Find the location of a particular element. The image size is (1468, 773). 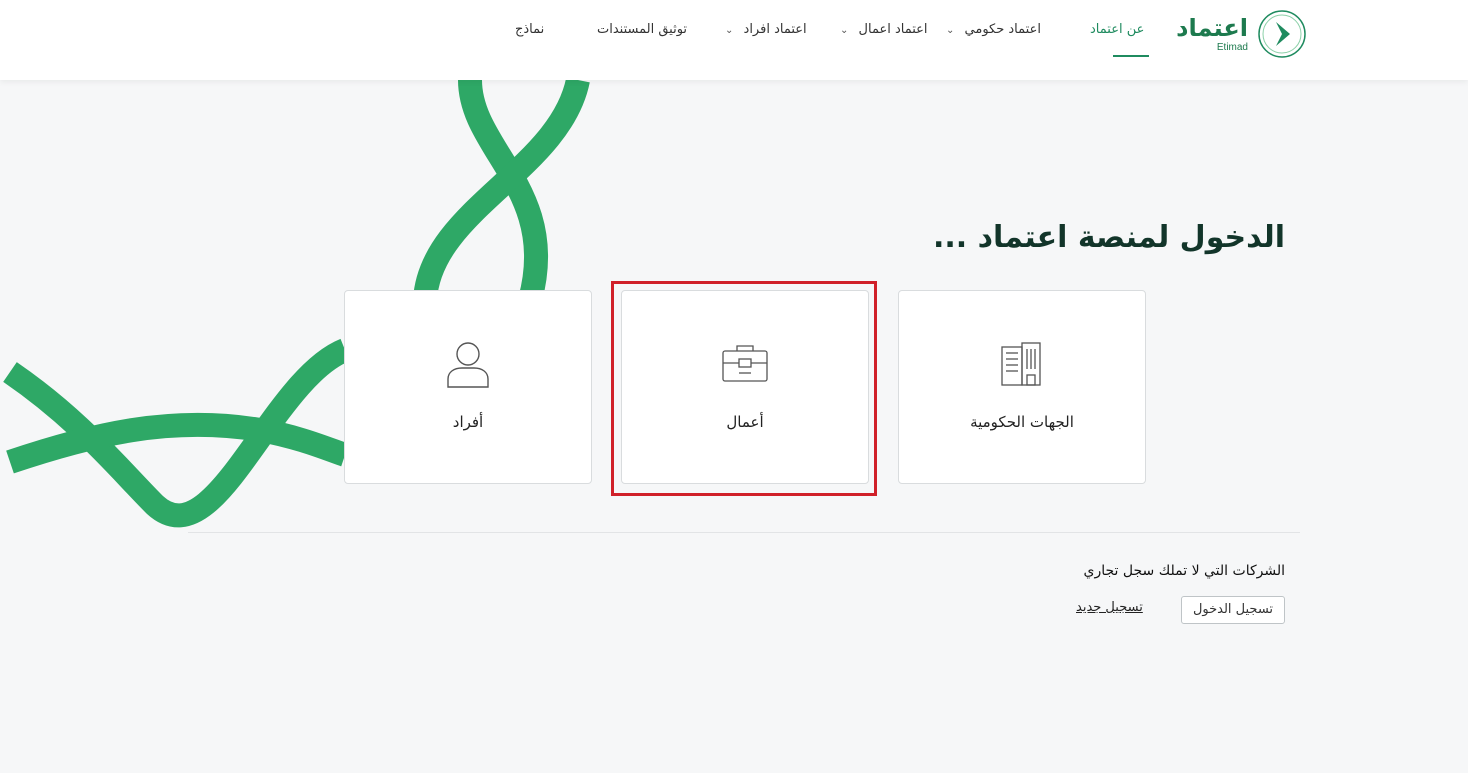

nav-individuals: ⌄ اعتماد افراد is located at coordinates (766, 29).